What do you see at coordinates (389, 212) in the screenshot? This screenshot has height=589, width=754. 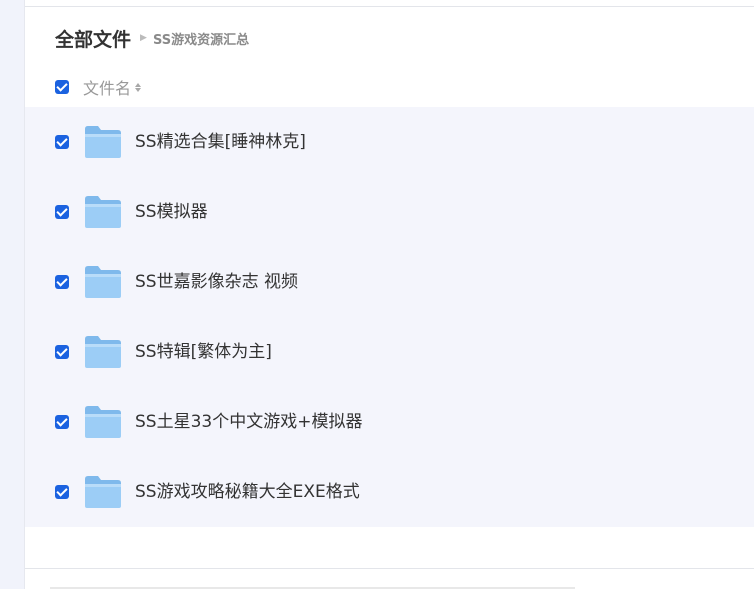 I see `file-row: SS模拟器` at bounding box center [389, 212].